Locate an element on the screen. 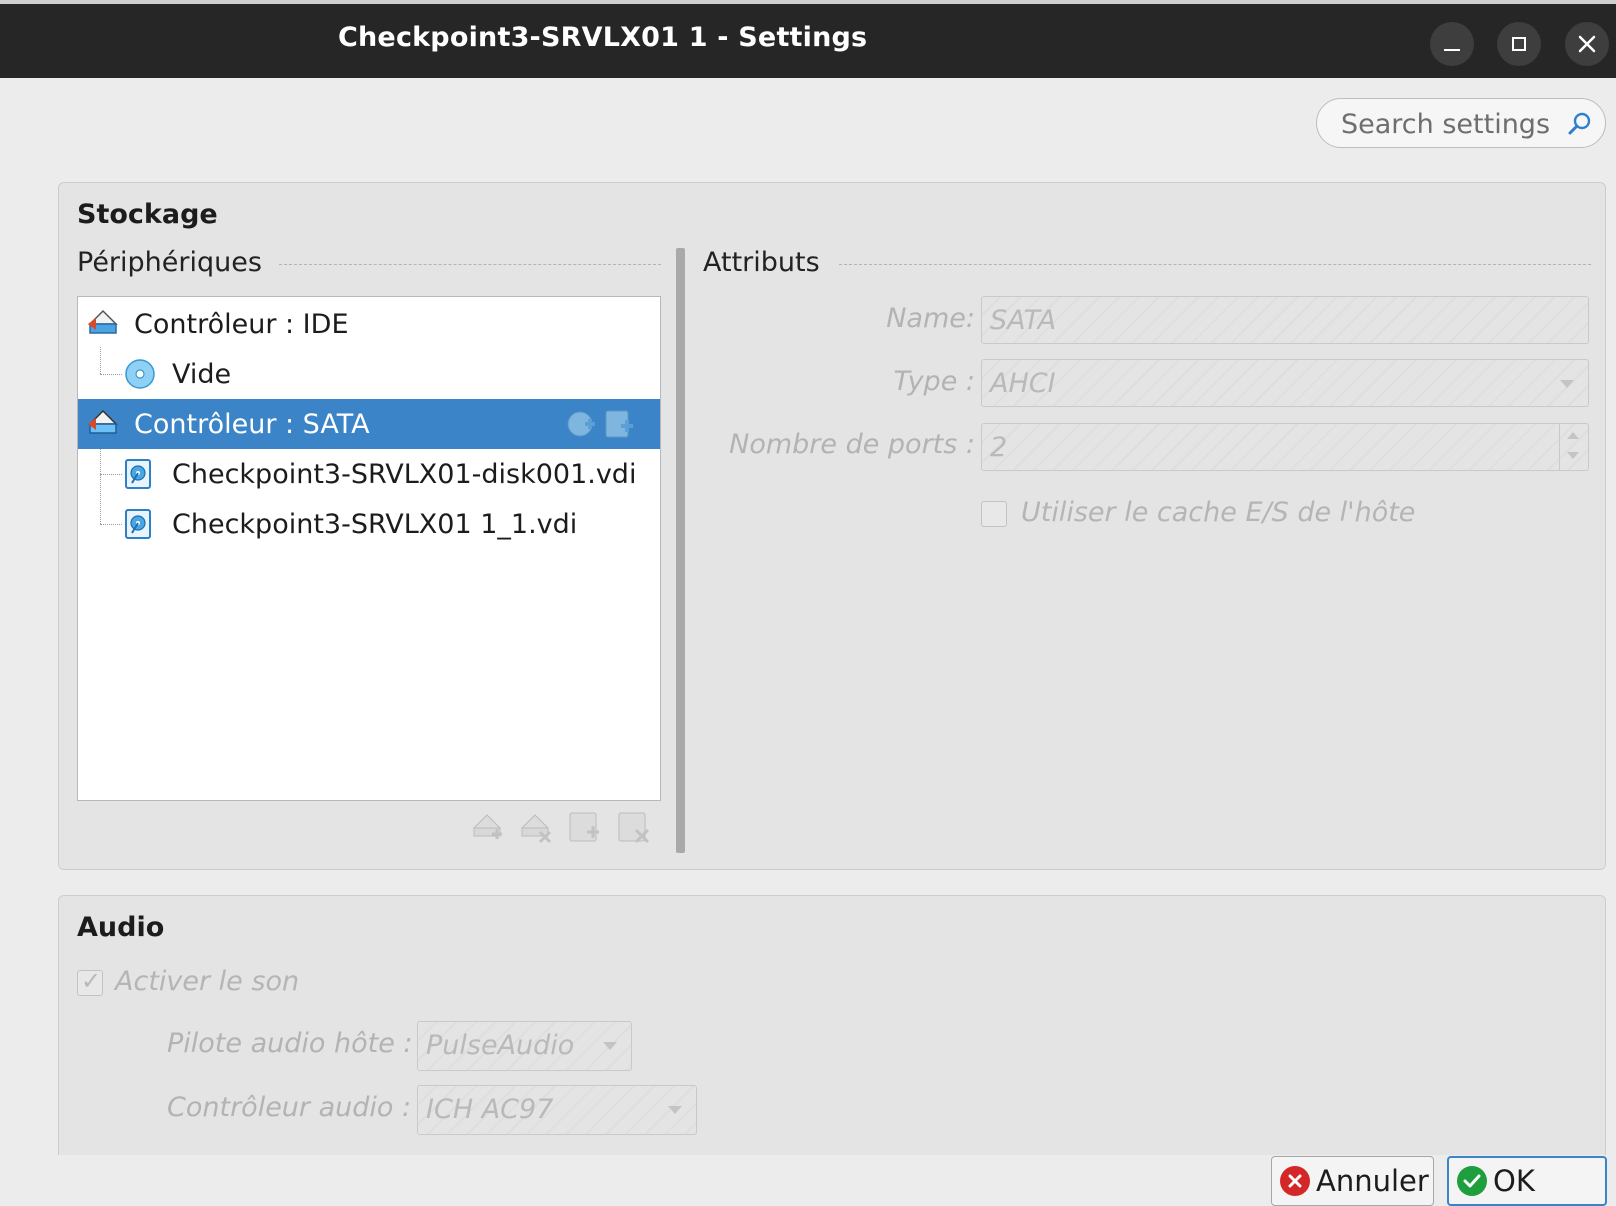  enable-audio-label: Activer le son is located at coordinates (207, 981).